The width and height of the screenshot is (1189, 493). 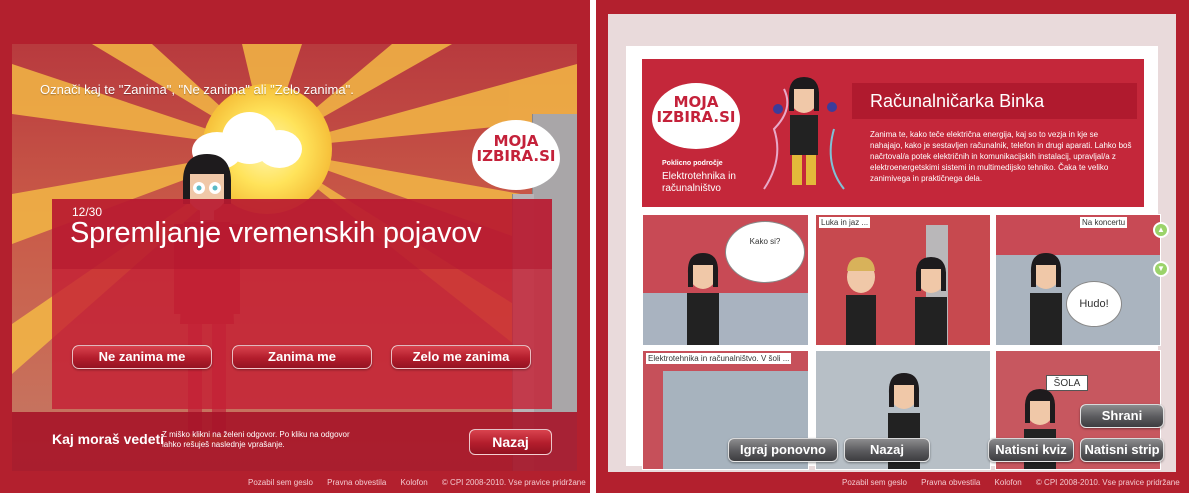 I want to click on scroll-down-arrow-icon: ▼, so click(x=1161, y=269).